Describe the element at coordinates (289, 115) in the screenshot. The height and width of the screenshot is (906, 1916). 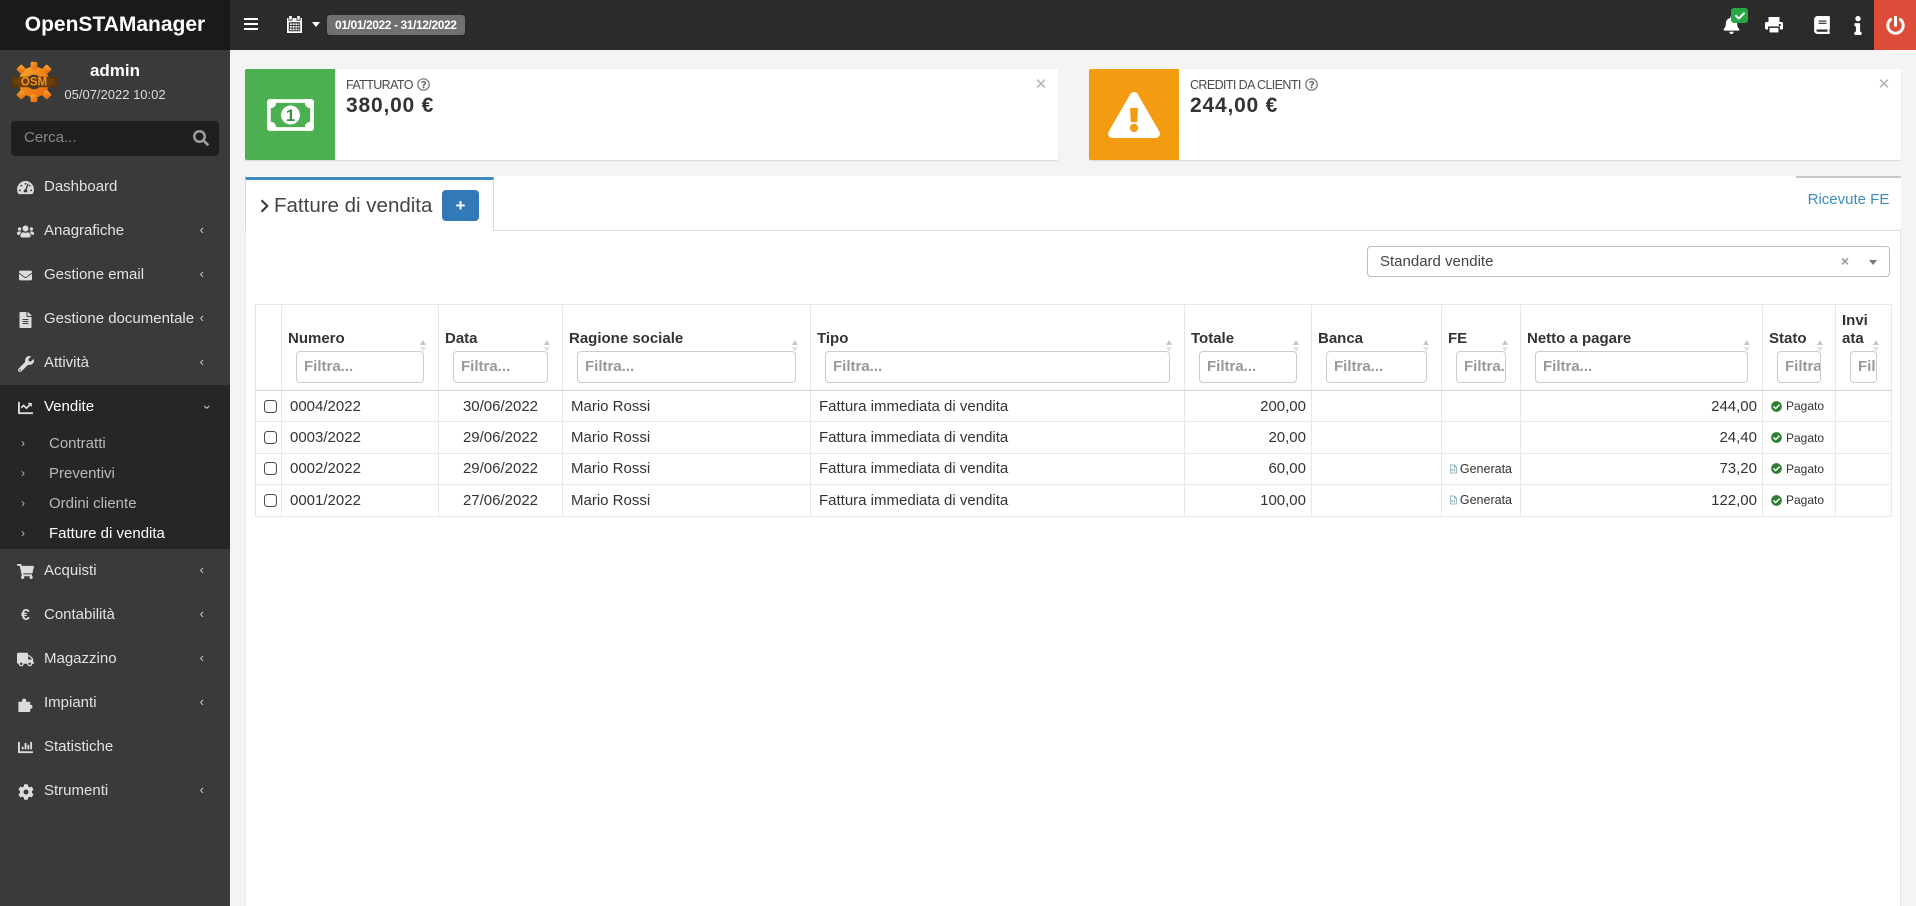
I see `svg-text: 1` at that location.